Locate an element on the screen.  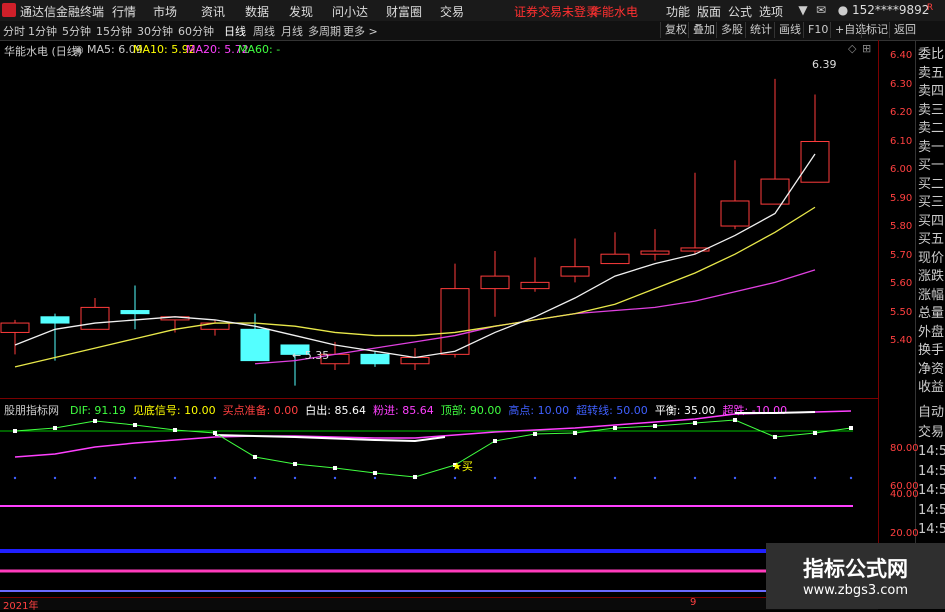
side-panel-item: 卖五 is located at coordinates (931, 73).